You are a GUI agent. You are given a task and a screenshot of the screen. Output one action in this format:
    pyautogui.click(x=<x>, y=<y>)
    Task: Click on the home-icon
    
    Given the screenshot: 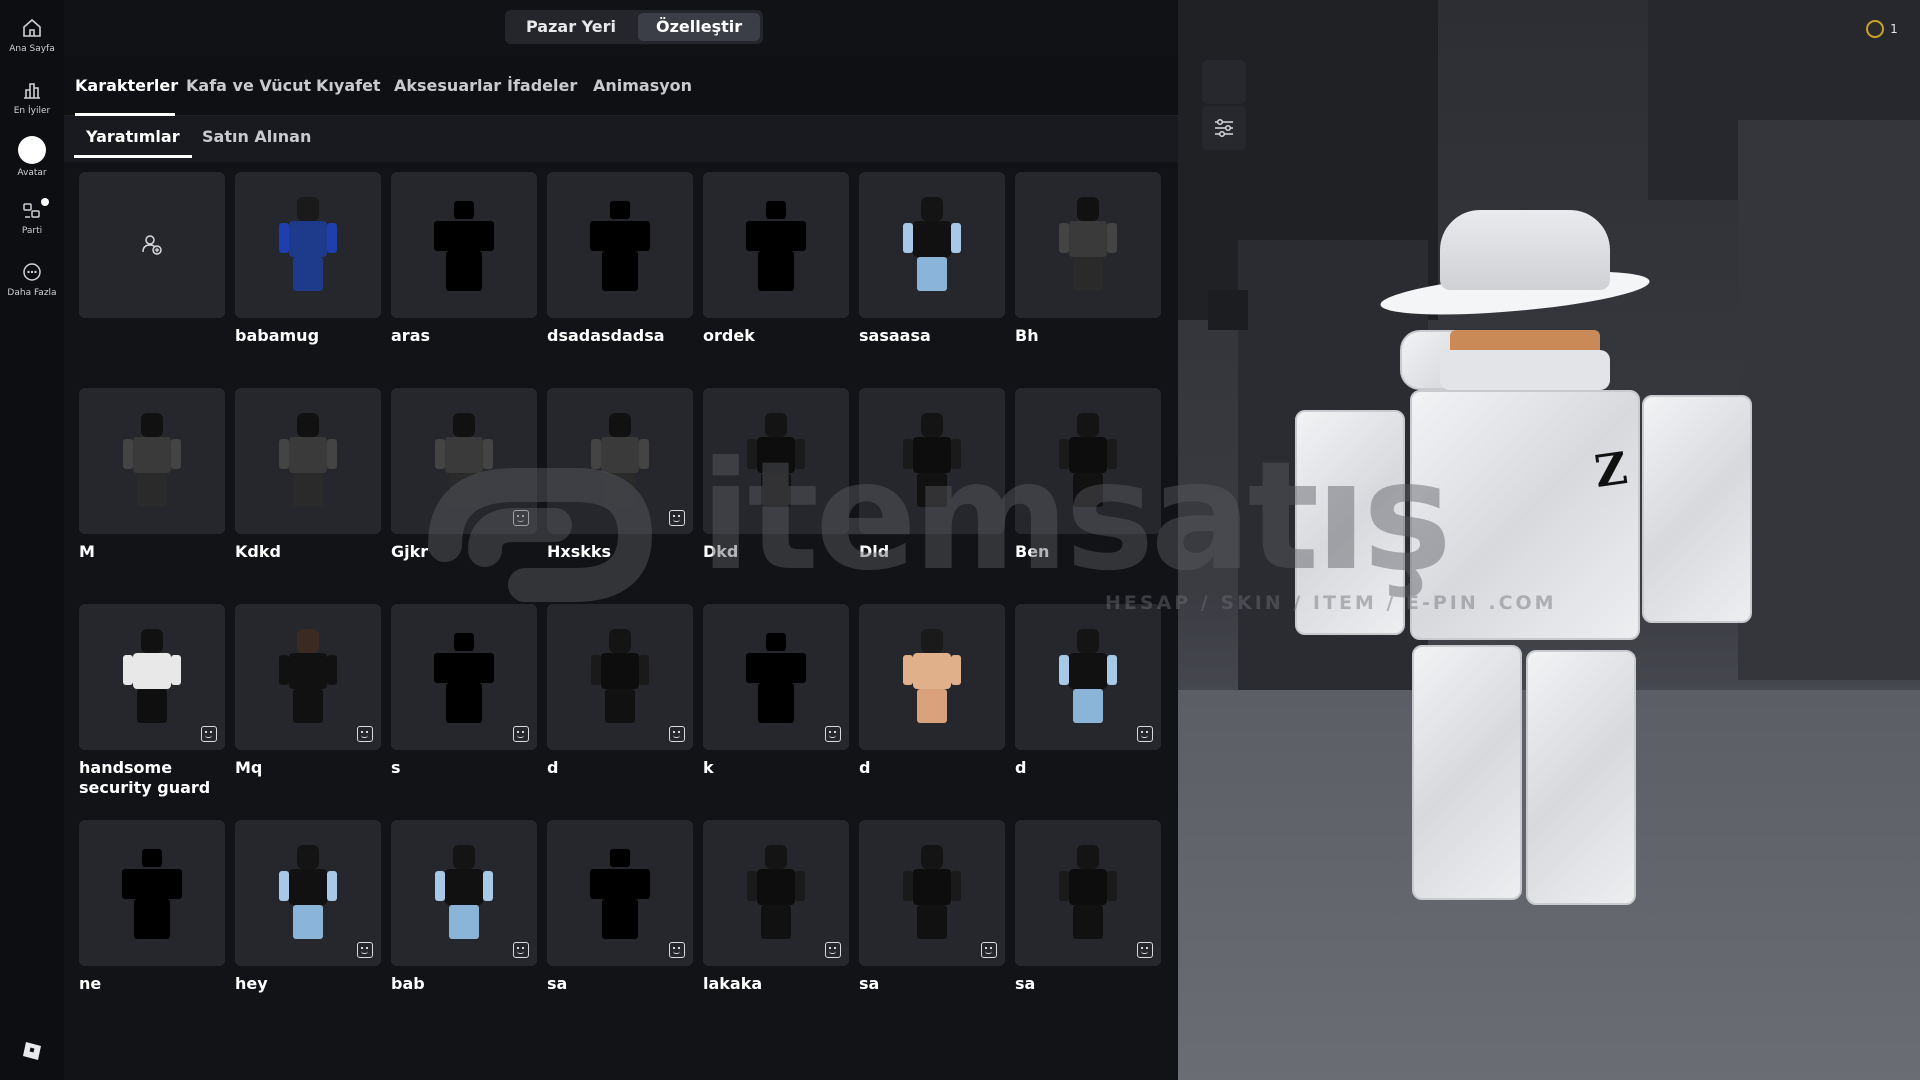 What is the action you would take?
    pyautogui.click(x=32, y=27)
    